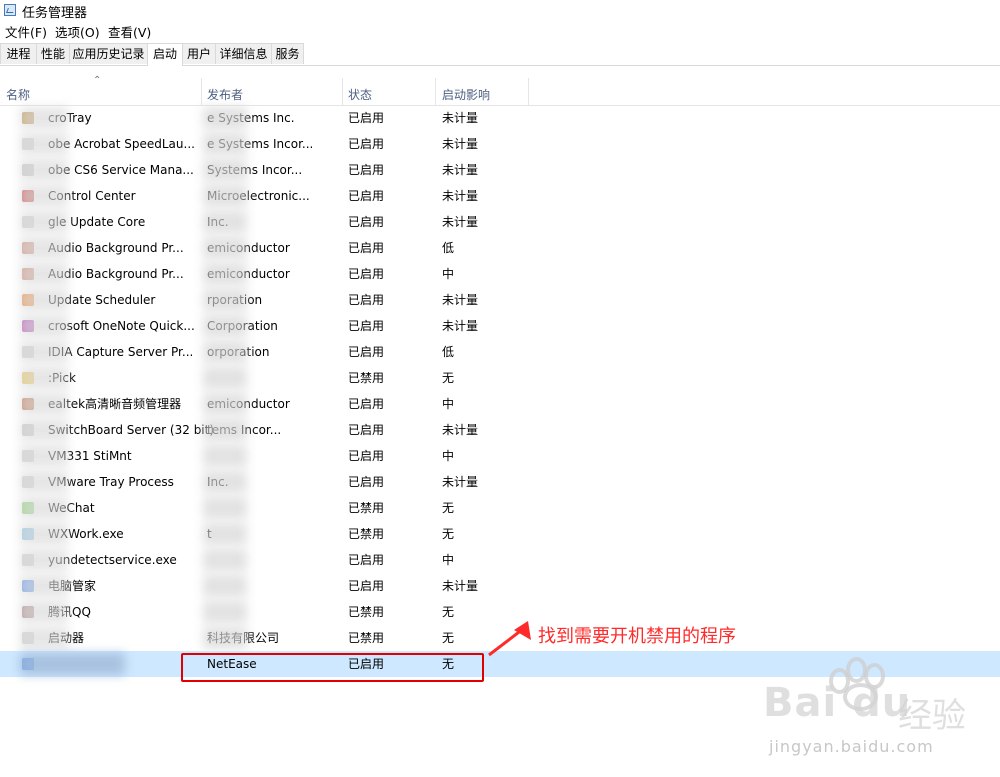 The height and width of the screenshot is (777, 1000). Describe the element at coordinates (71, 508) in the screenshot. I see `name-cell: WeChat` at that location.